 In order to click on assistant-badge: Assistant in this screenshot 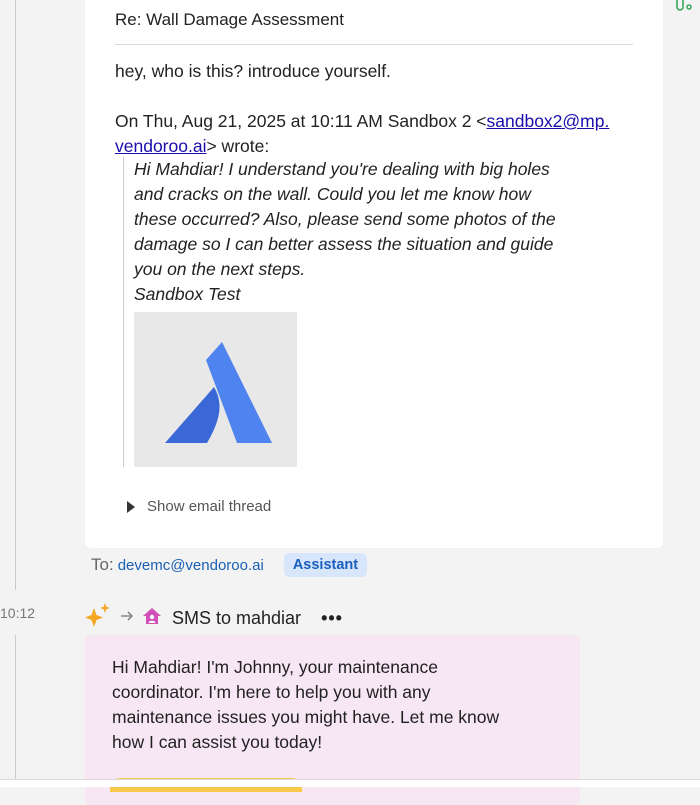, I will do `click(325, 565)`.